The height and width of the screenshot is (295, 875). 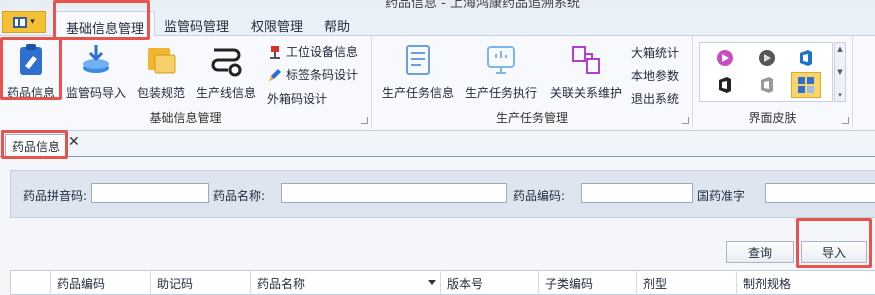 I want to click on large-box-stats-button: 大箱统计, so click(x=655, y=52).